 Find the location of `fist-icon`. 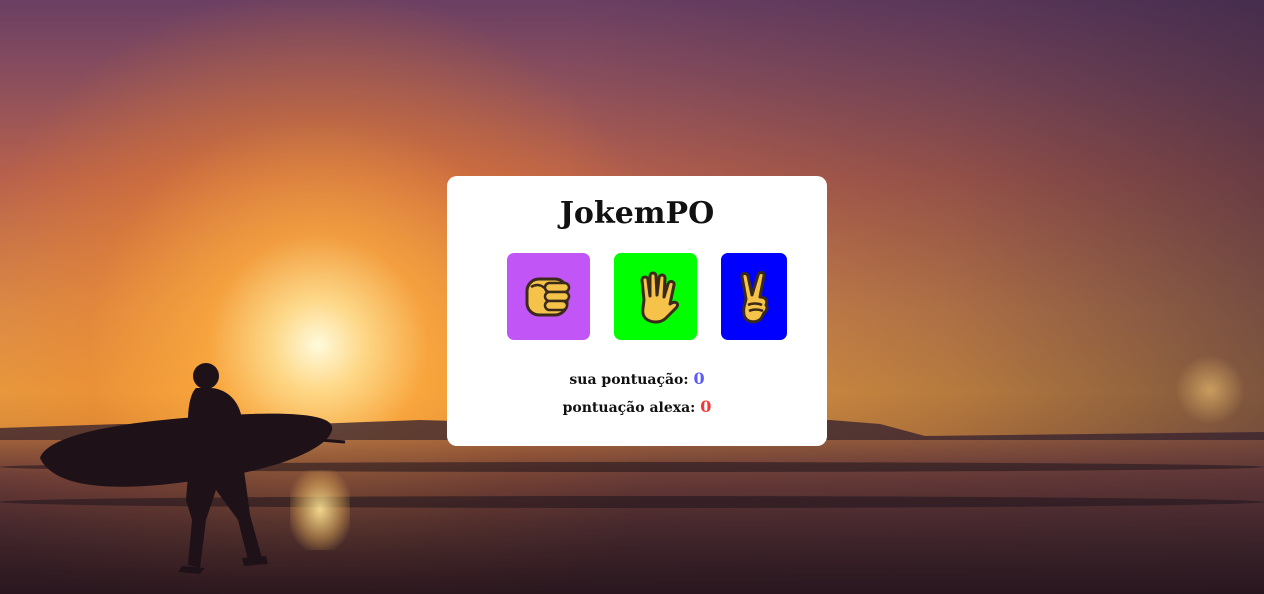

fist-icon is located at coordinates (547, 296).